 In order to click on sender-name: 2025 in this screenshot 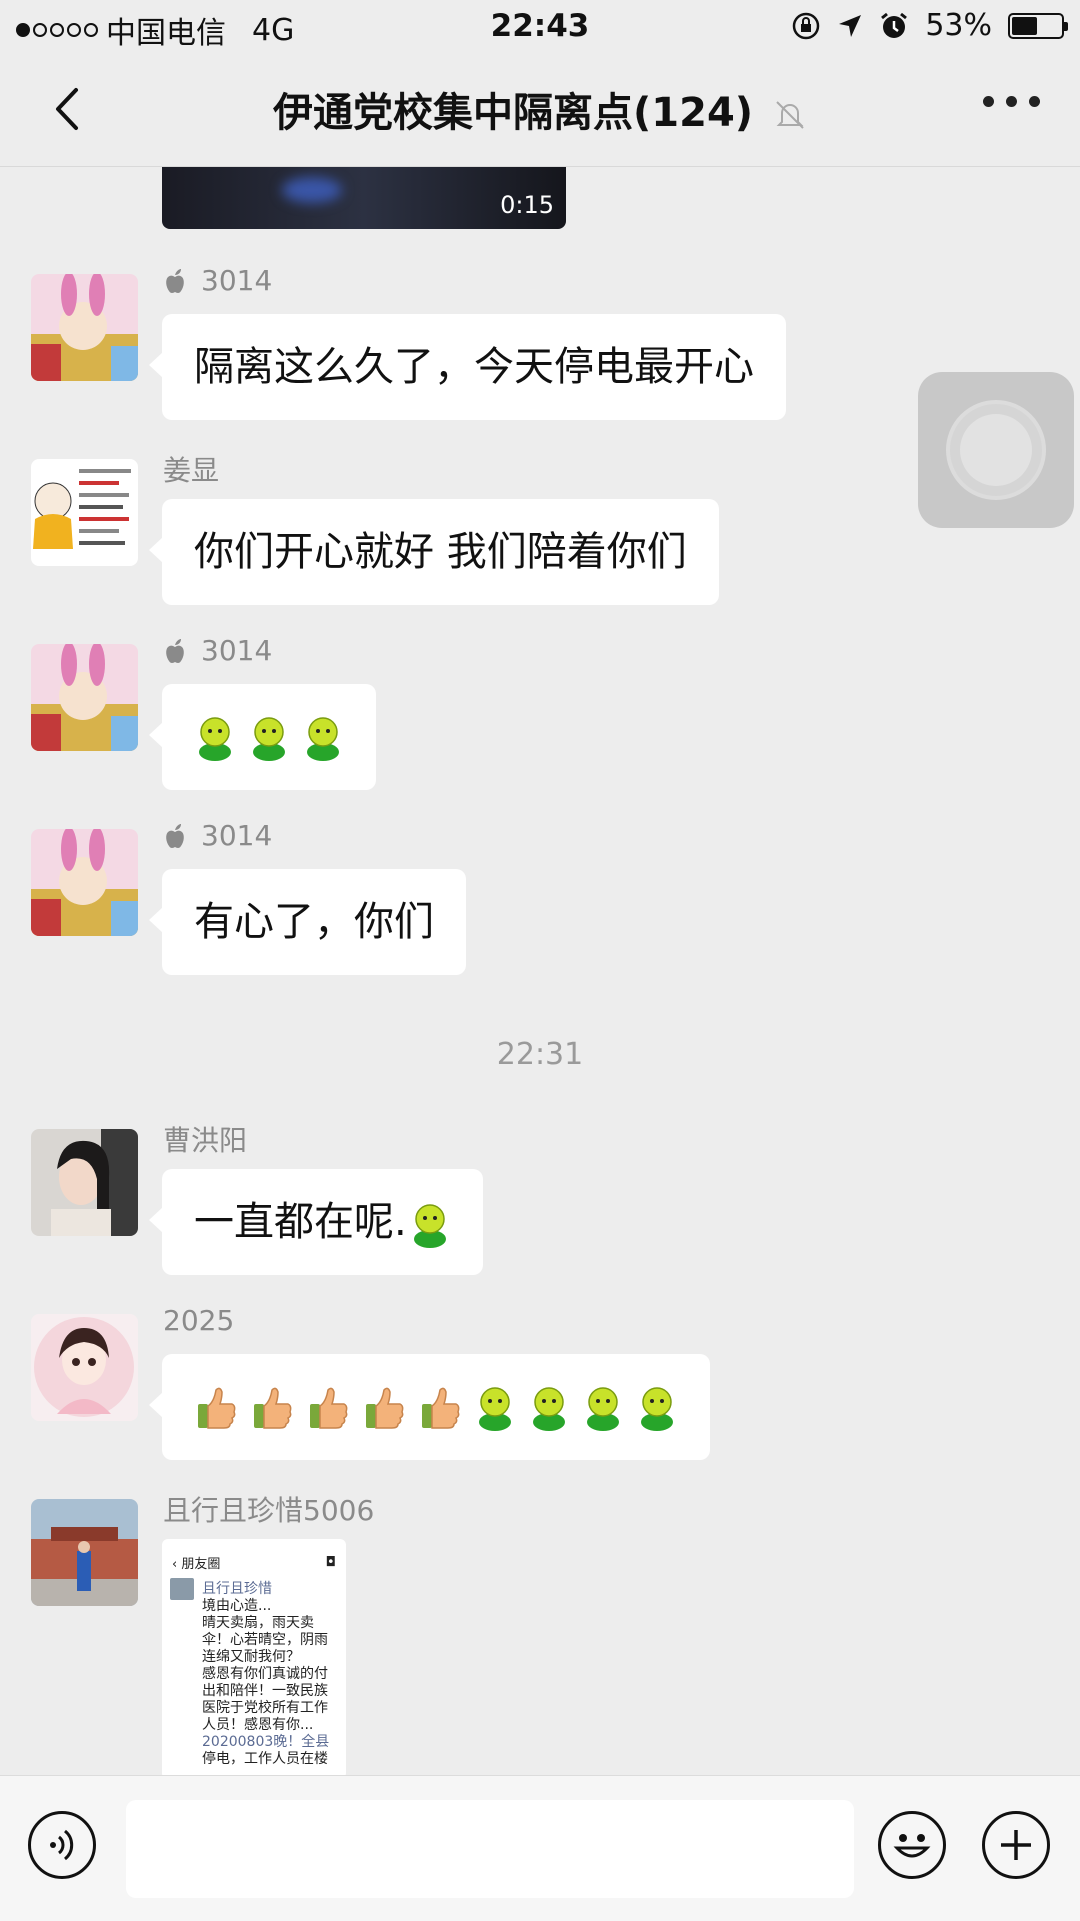, I will do `click(198, 1320)`.